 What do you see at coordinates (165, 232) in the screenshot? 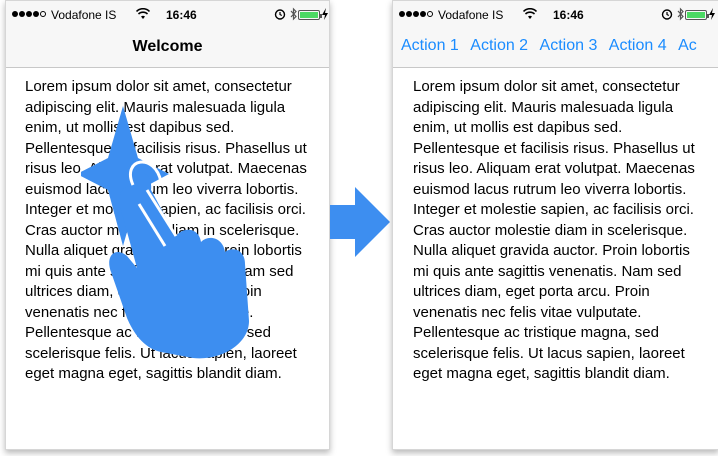
I see `tap-hand-icon` at bounding box center [165, 232].